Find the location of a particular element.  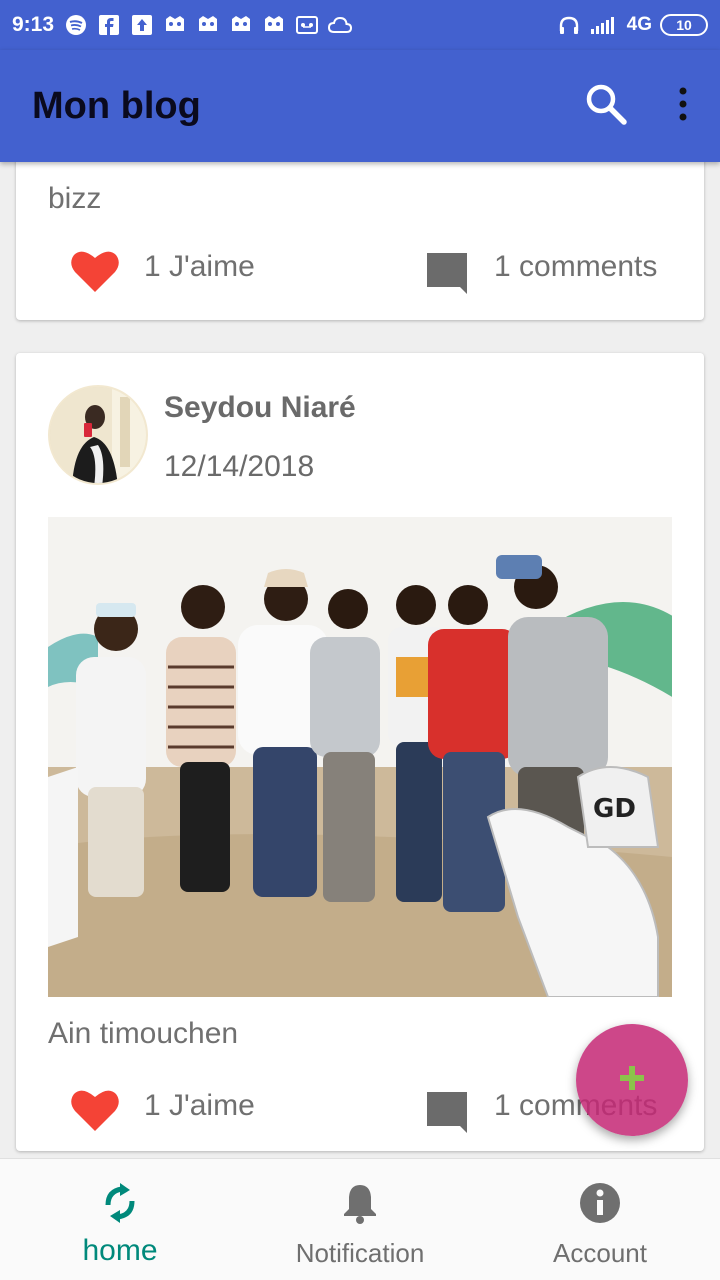

status-bar: 9:13 4G 10 is located at coordinates (360, 25).